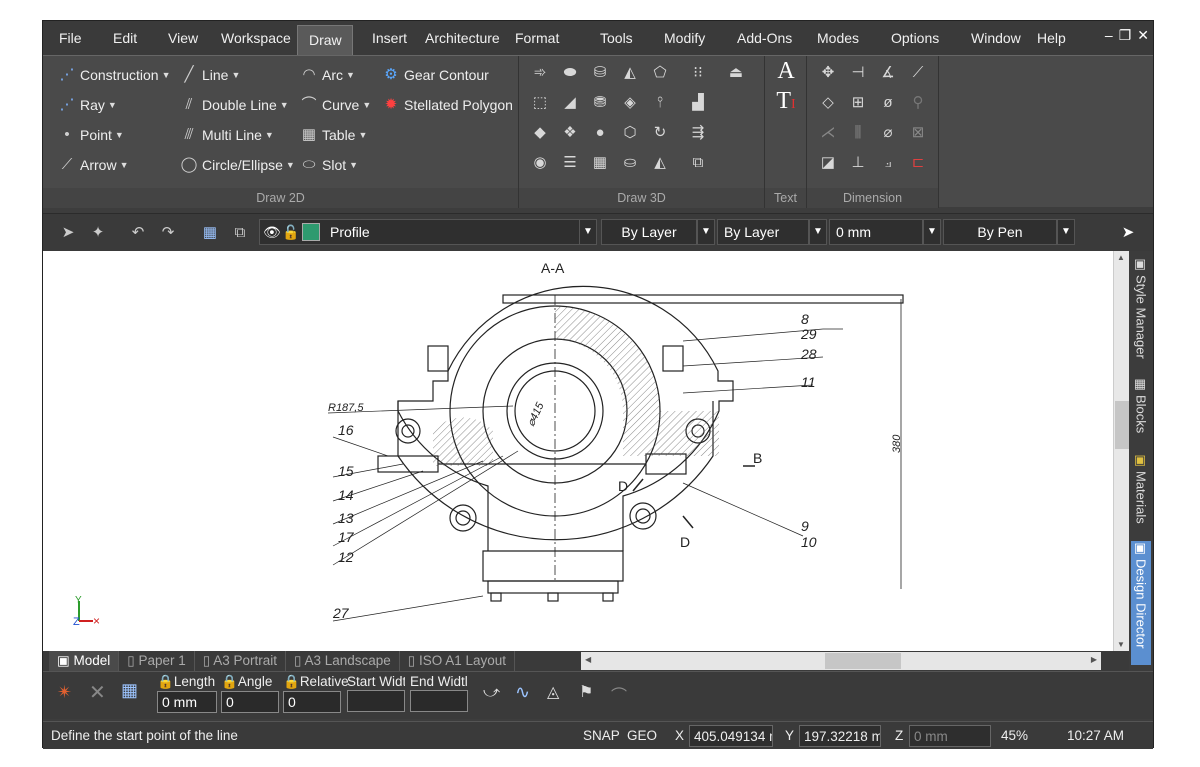 The width and height of the screenshot is (1200, 767). What do you see at coordinates (994, 38) in the screenshot?
I see `menu-window: Window` at bounding box center [994, 38].